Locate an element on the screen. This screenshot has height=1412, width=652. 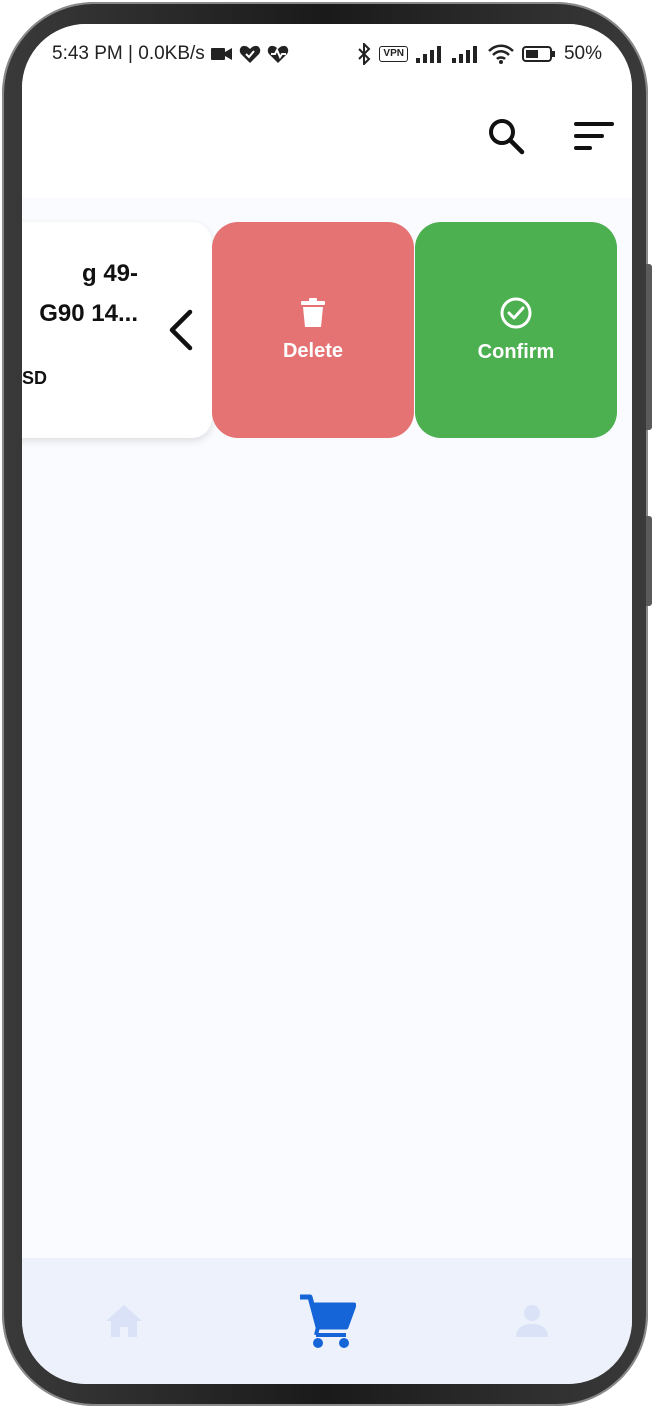
nav-home is located at coordinates (124, 1321).